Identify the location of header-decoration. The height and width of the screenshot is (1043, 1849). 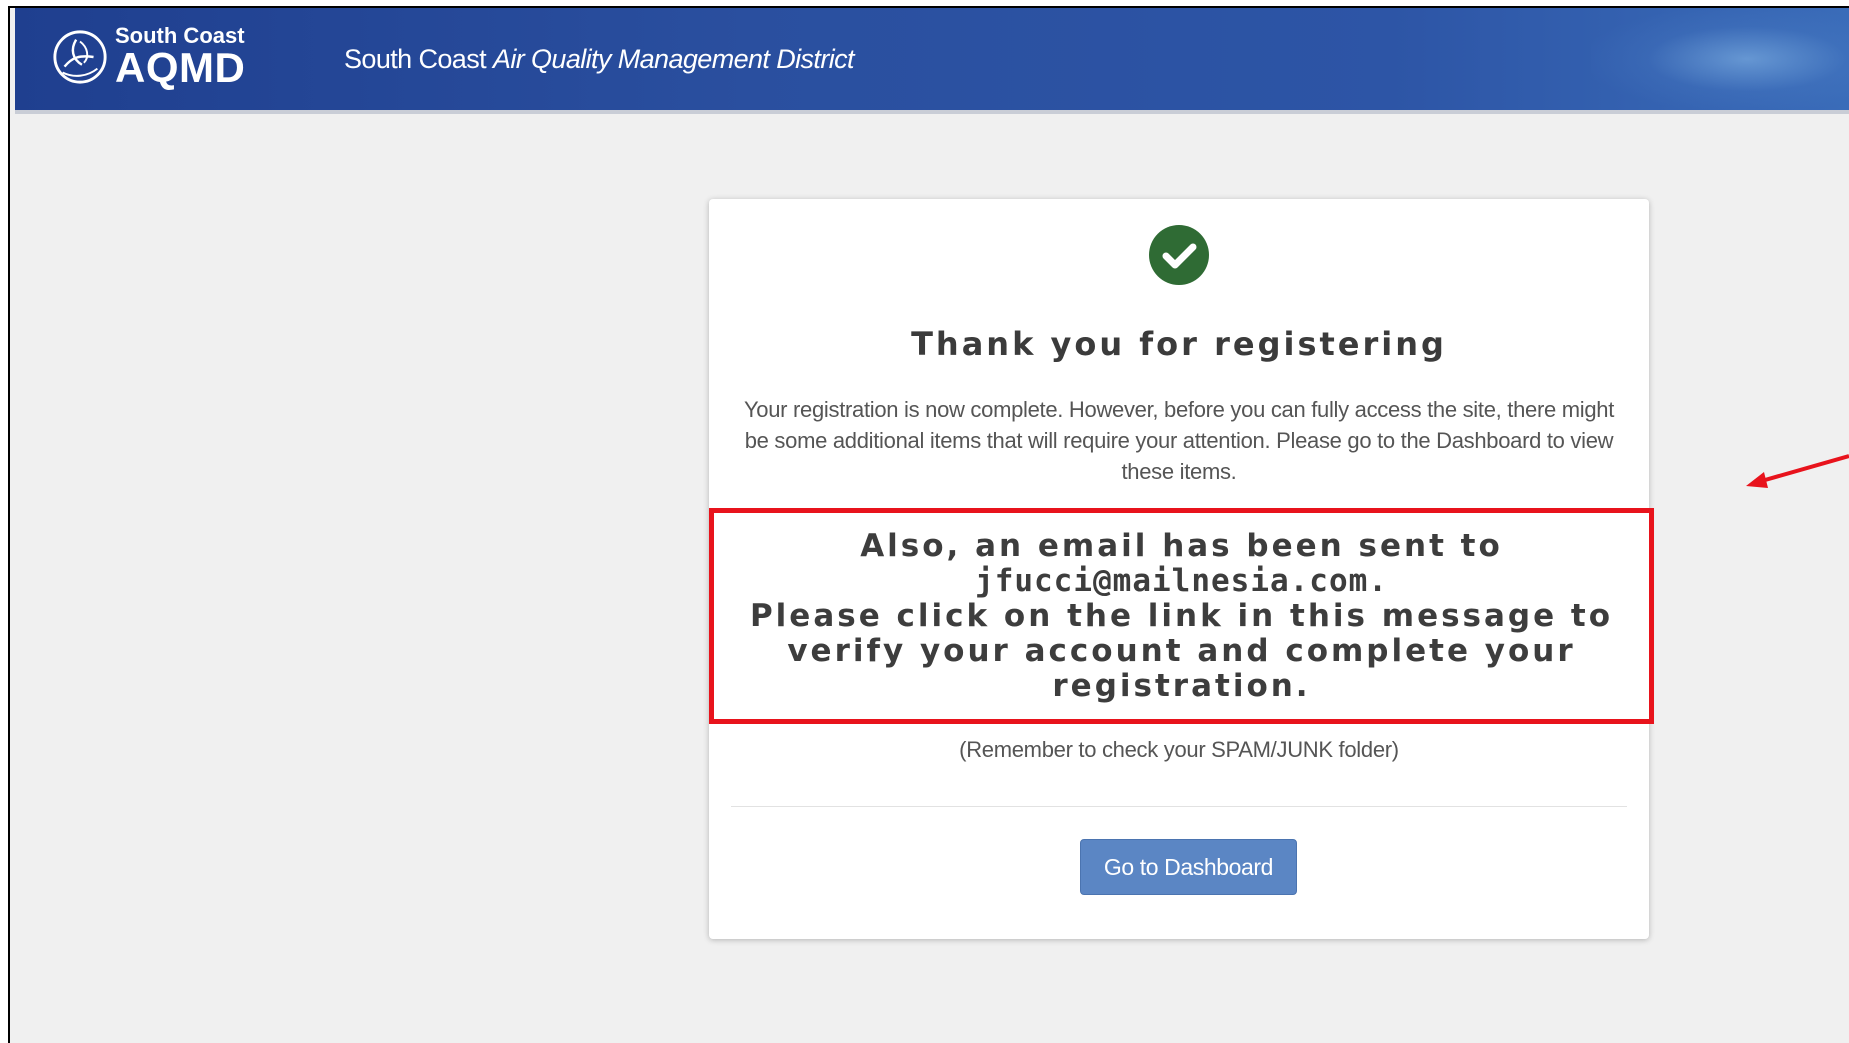
(1720, 59).